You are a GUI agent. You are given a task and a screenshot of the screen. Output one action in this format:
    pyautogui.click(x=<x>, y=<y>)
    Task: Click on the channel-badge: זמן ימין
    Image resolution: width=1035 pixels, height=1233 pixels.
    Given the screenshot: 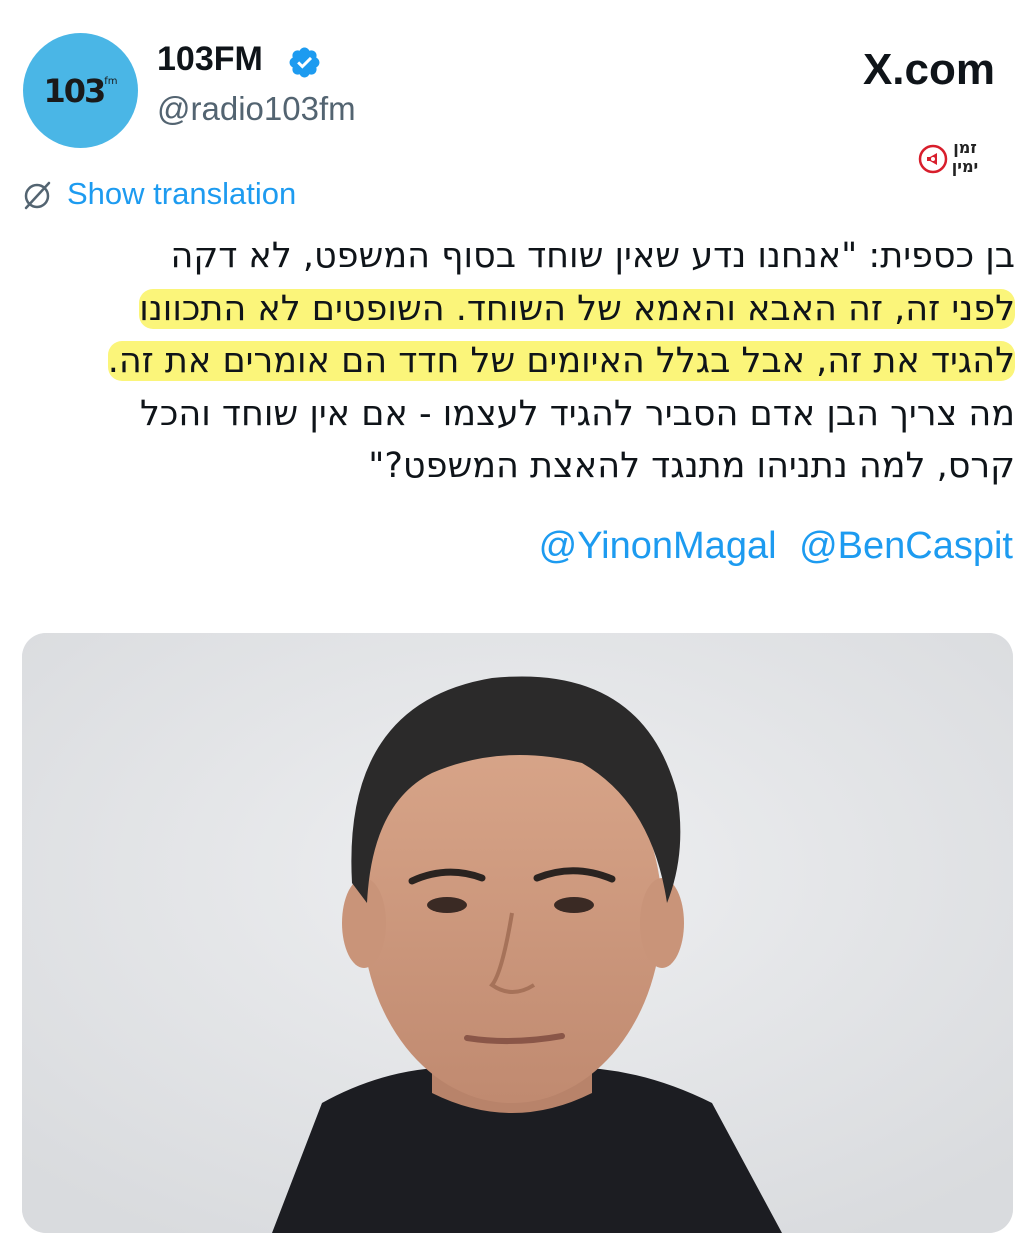 What is the action you would take?
    pyautogui.click(x=948, y=159)
    